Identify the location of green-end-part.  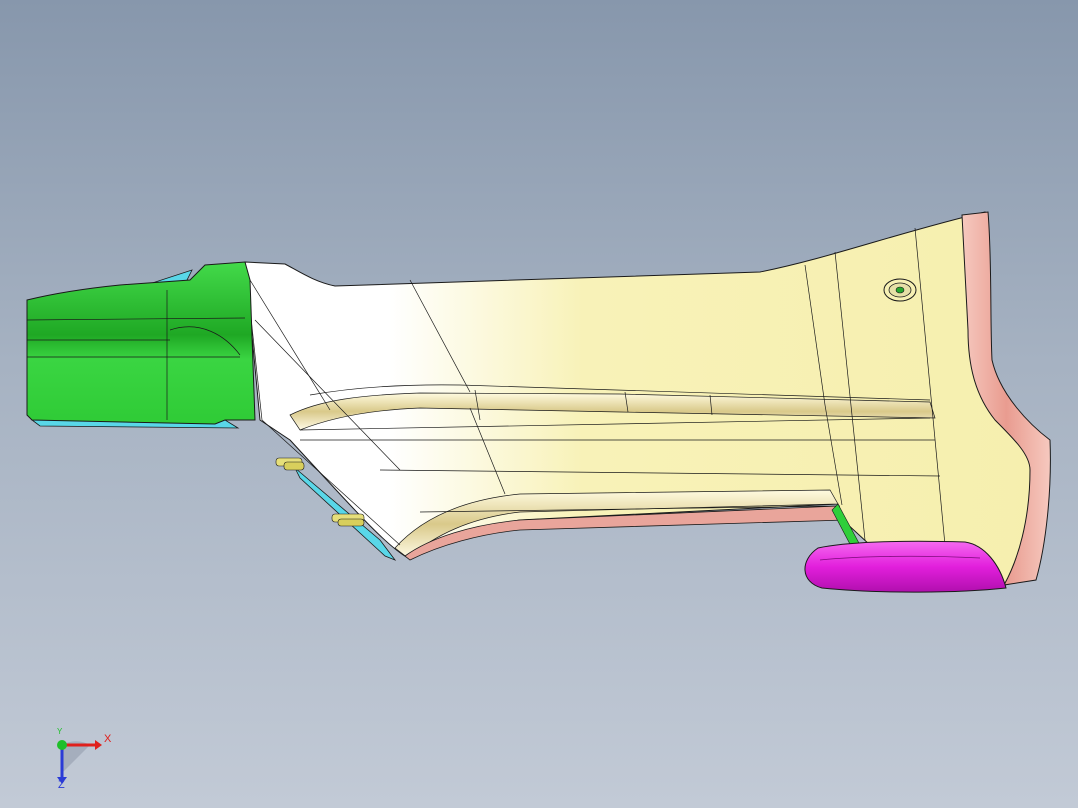
(141, 343).